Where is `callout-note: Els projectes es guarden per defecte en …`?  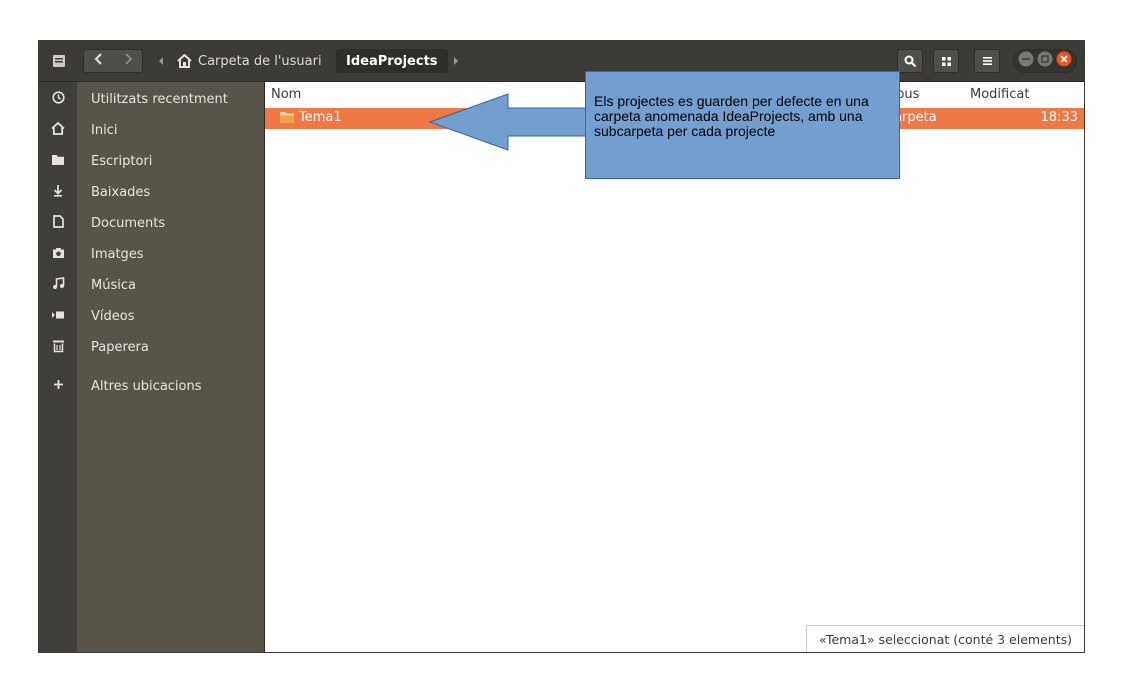 callout-note: Els projectes es guarden per defecte en … is located at coordinates (742, 125).